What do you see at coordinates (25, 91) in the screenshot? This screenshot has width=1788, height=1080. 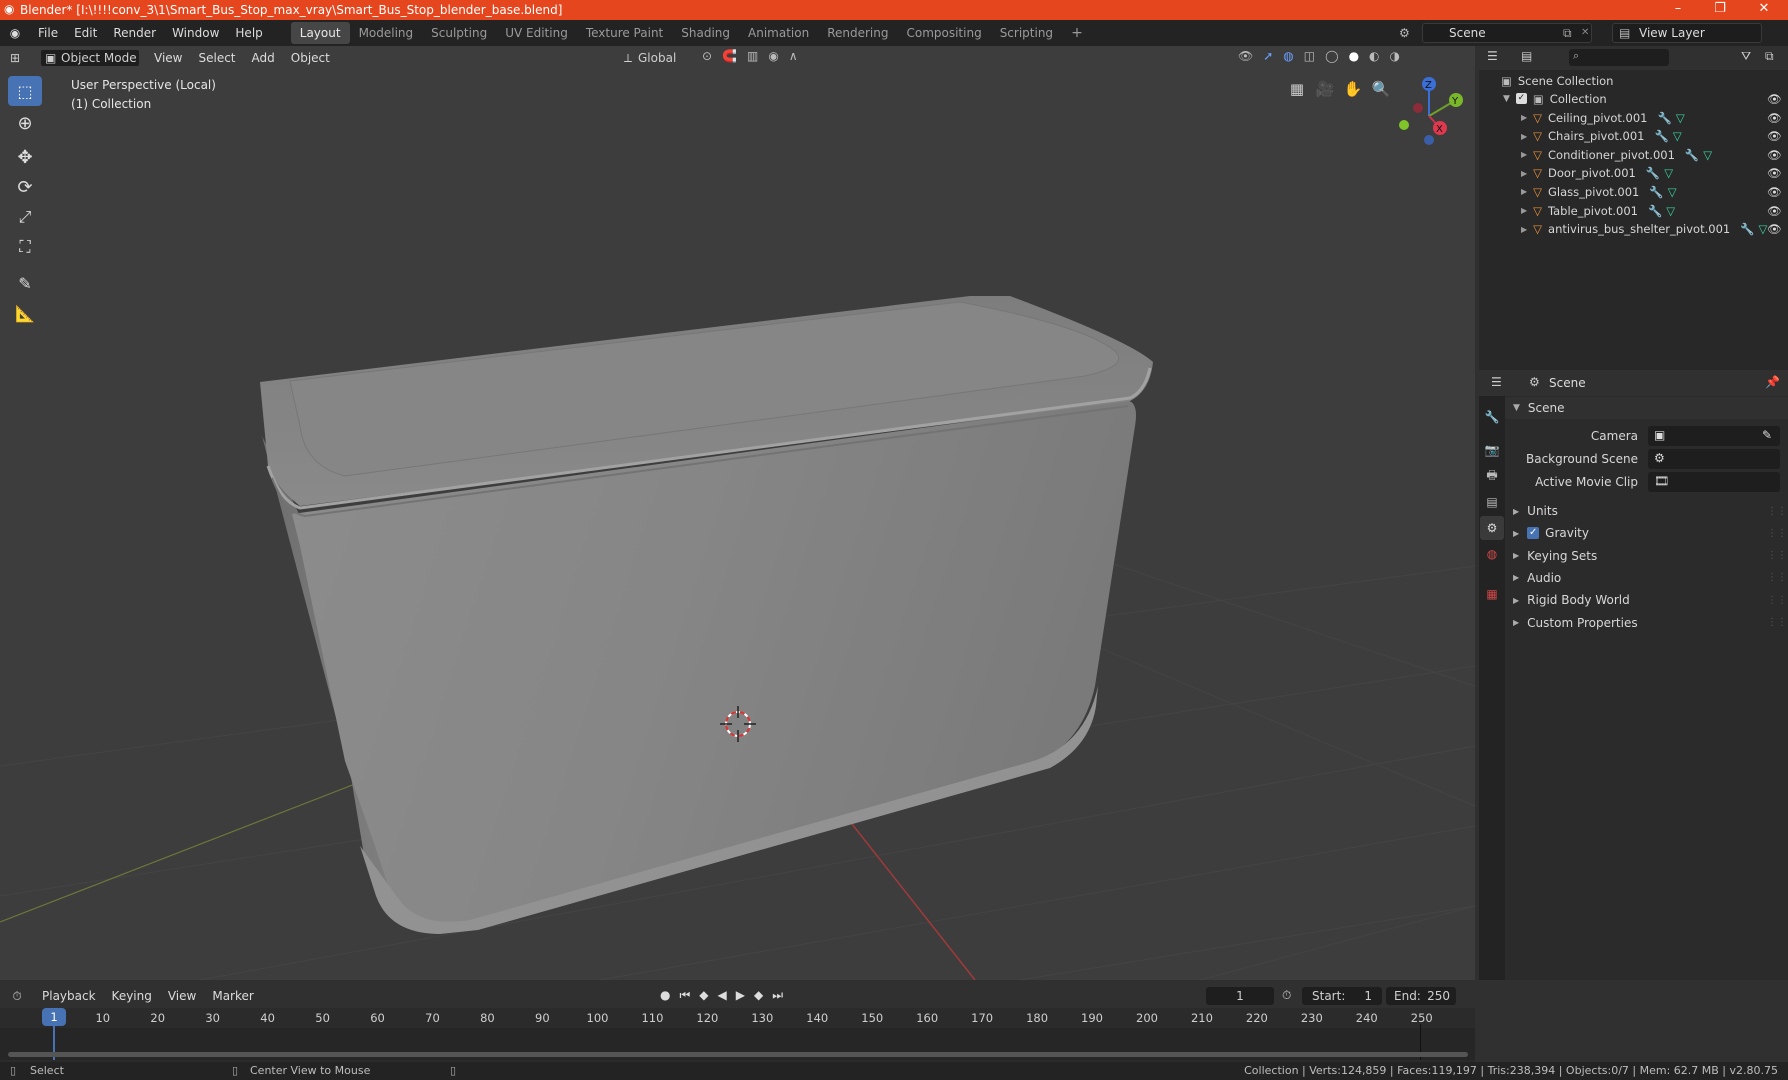 I see `select-box-tool-icon: ⬚` at bounding box center [25, 91].